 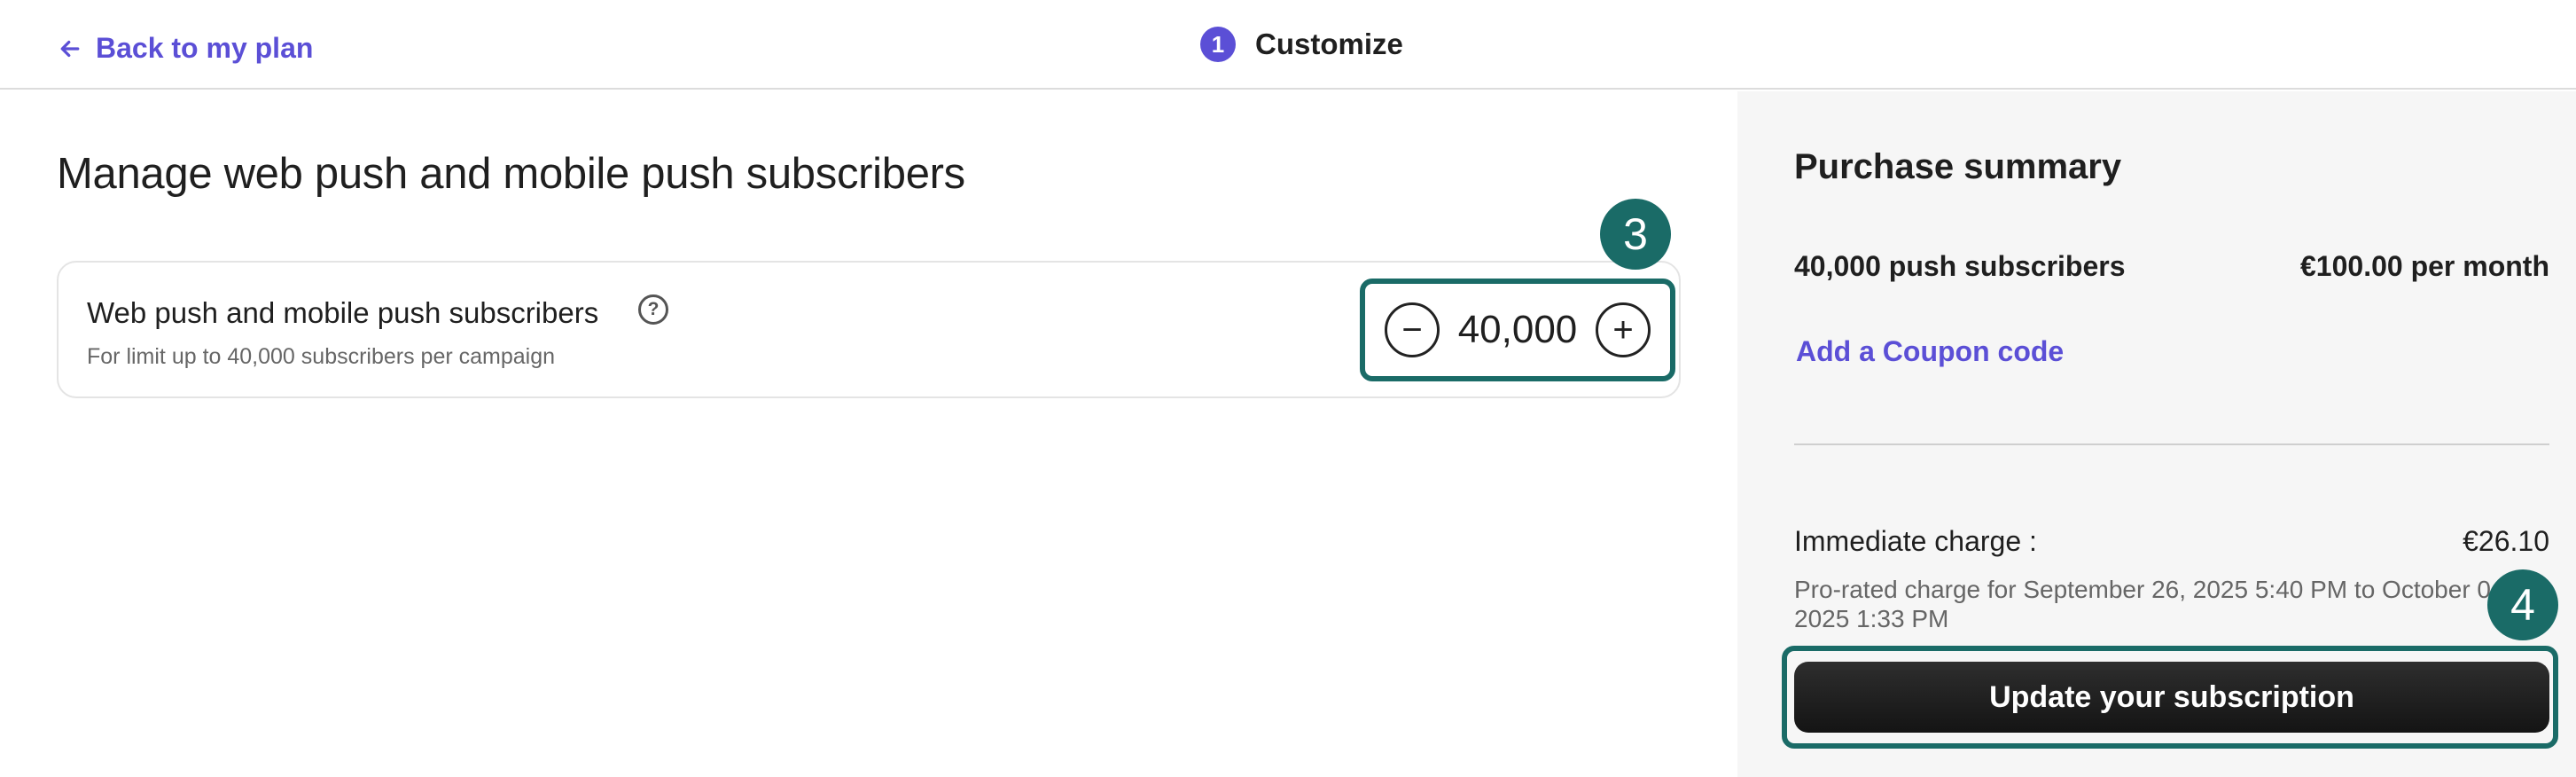 What do you see at coordinates (2171, 444) in the screenshot?
I see `summary-divider` at bounding box center [2171, 444].